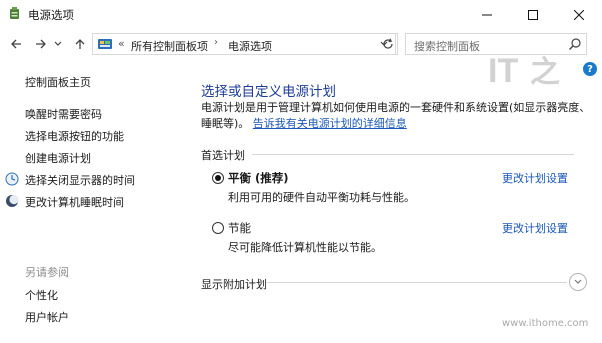 The width and height of the screenshot is (602, 343). I want to click on forward-button, so click(41, 44).